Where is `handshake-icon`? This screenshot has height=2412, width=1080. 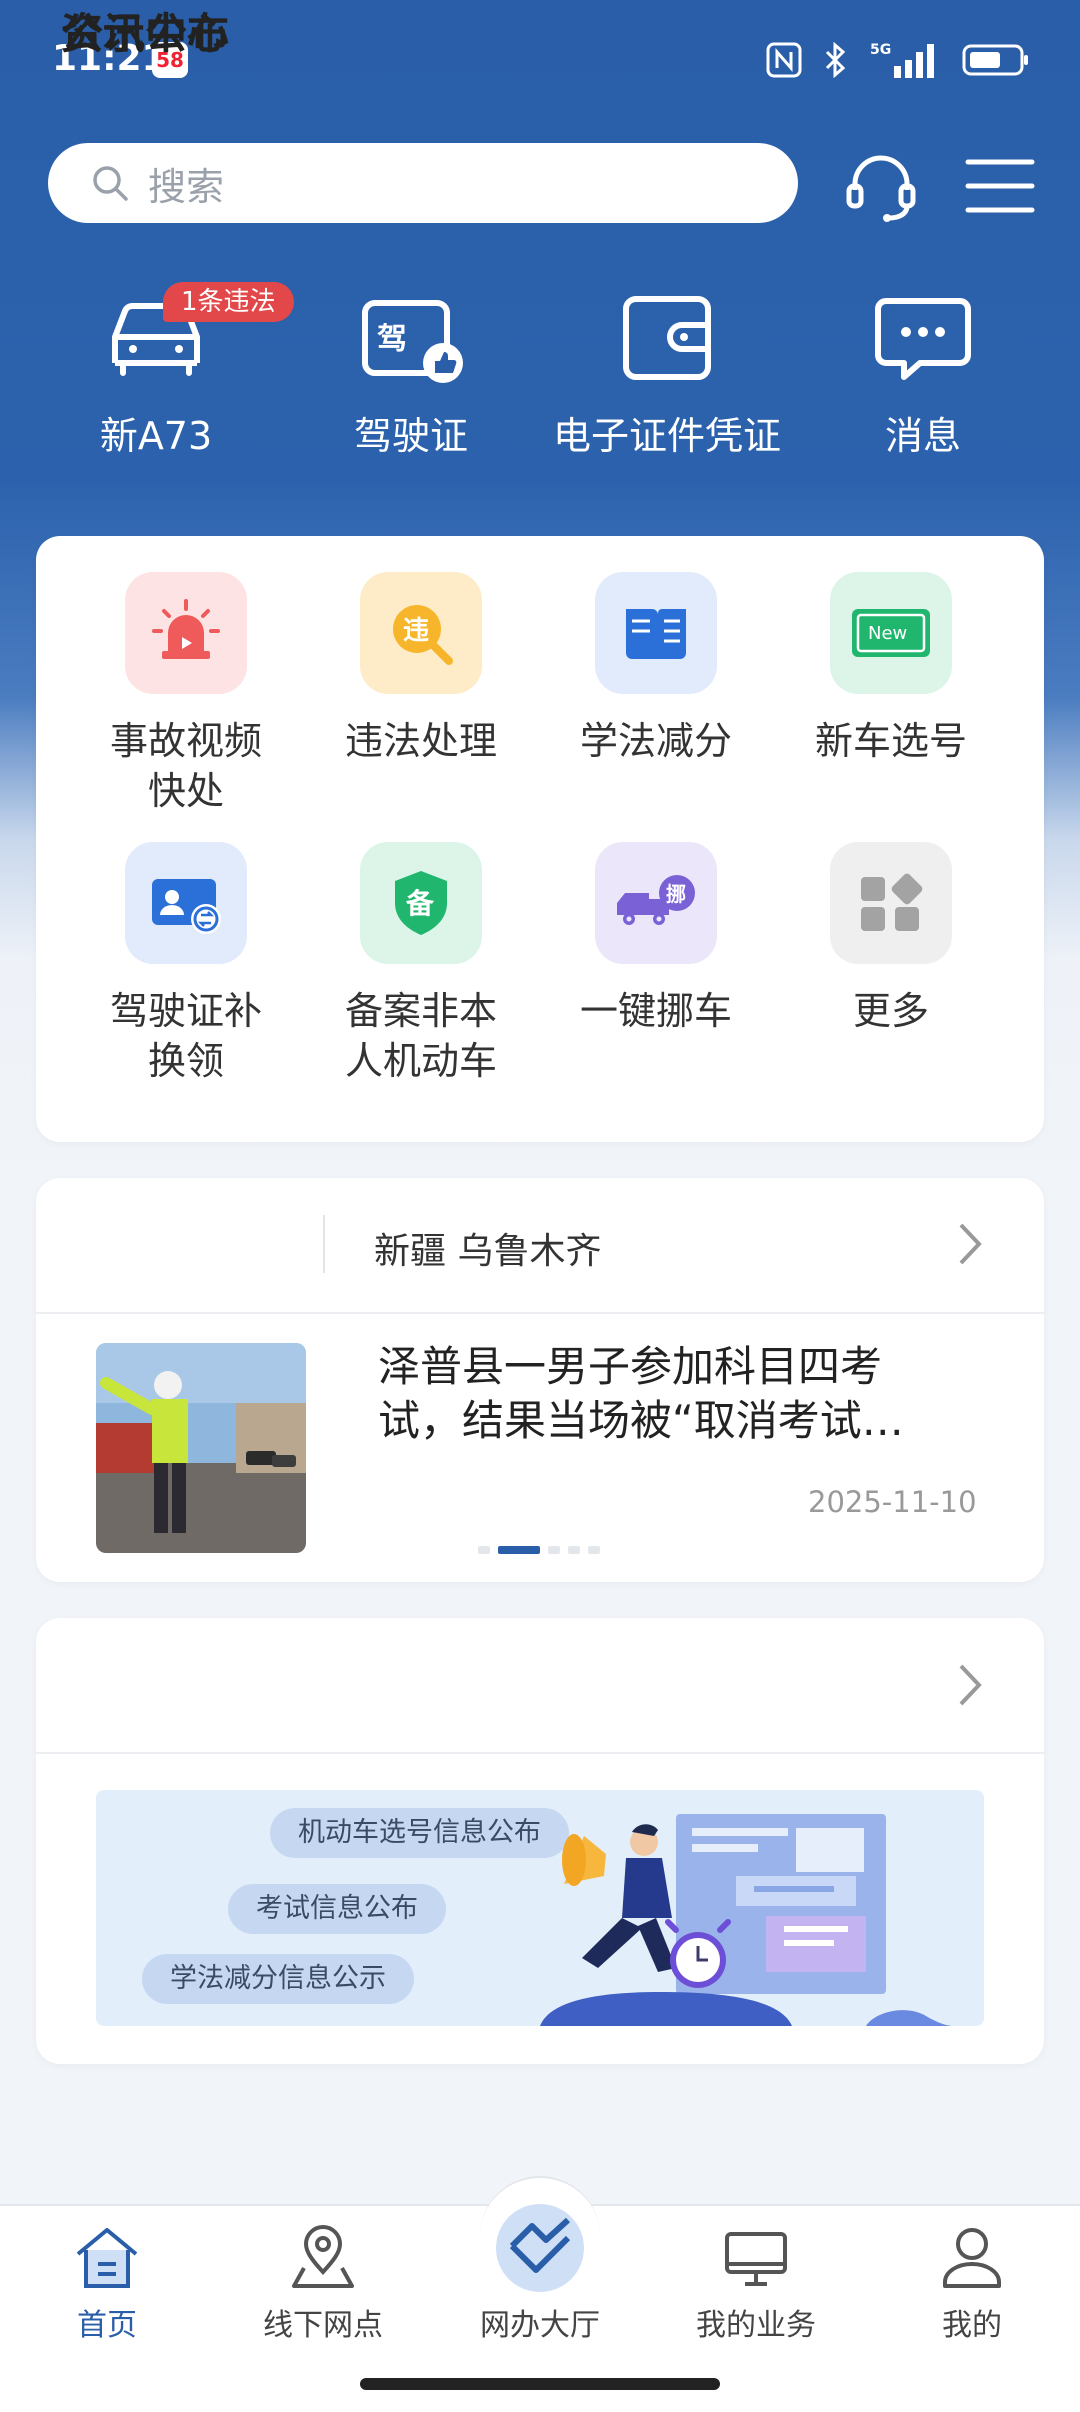 handshake-icon is located at coordinates (540, 2248).